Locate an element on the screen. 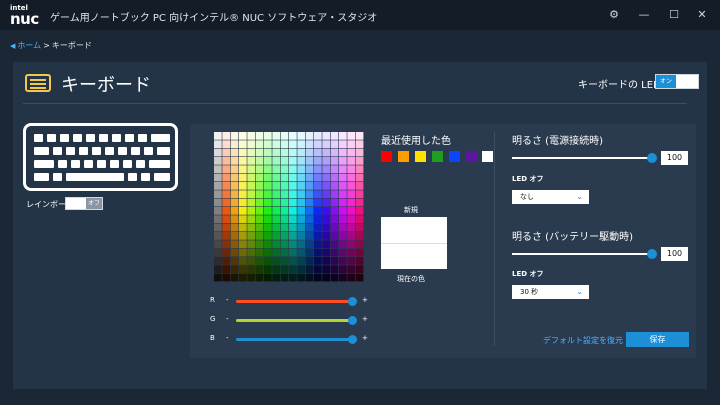 The image size is (720, 405). gear-icon: ⚙ is located at coordinates (614, 15).